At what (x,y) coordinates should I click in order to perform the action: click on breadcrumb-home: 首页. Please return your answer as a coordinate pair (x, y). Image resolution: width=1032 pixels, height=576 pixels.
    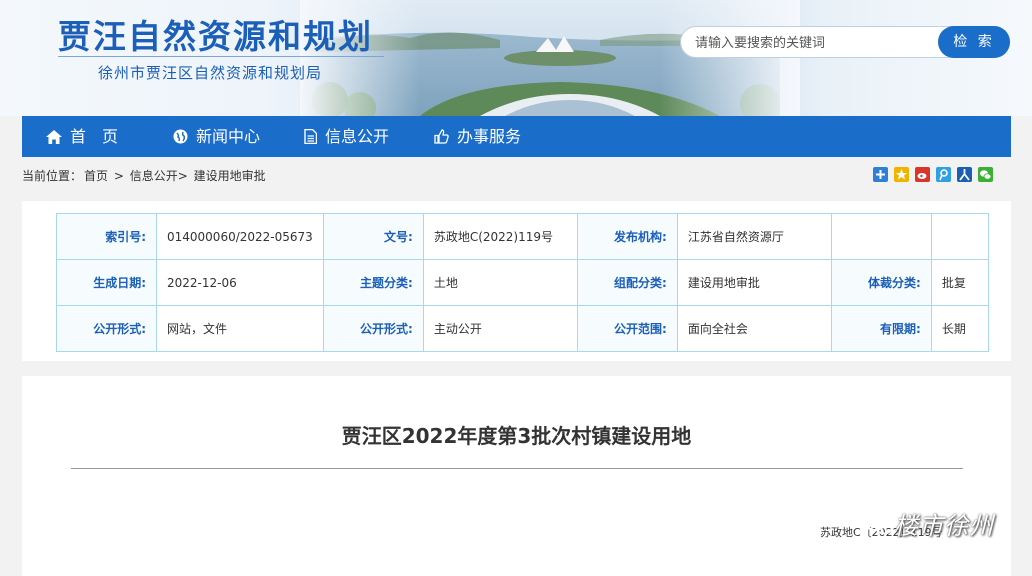
    Looking at the image, I should click on (96, 176).